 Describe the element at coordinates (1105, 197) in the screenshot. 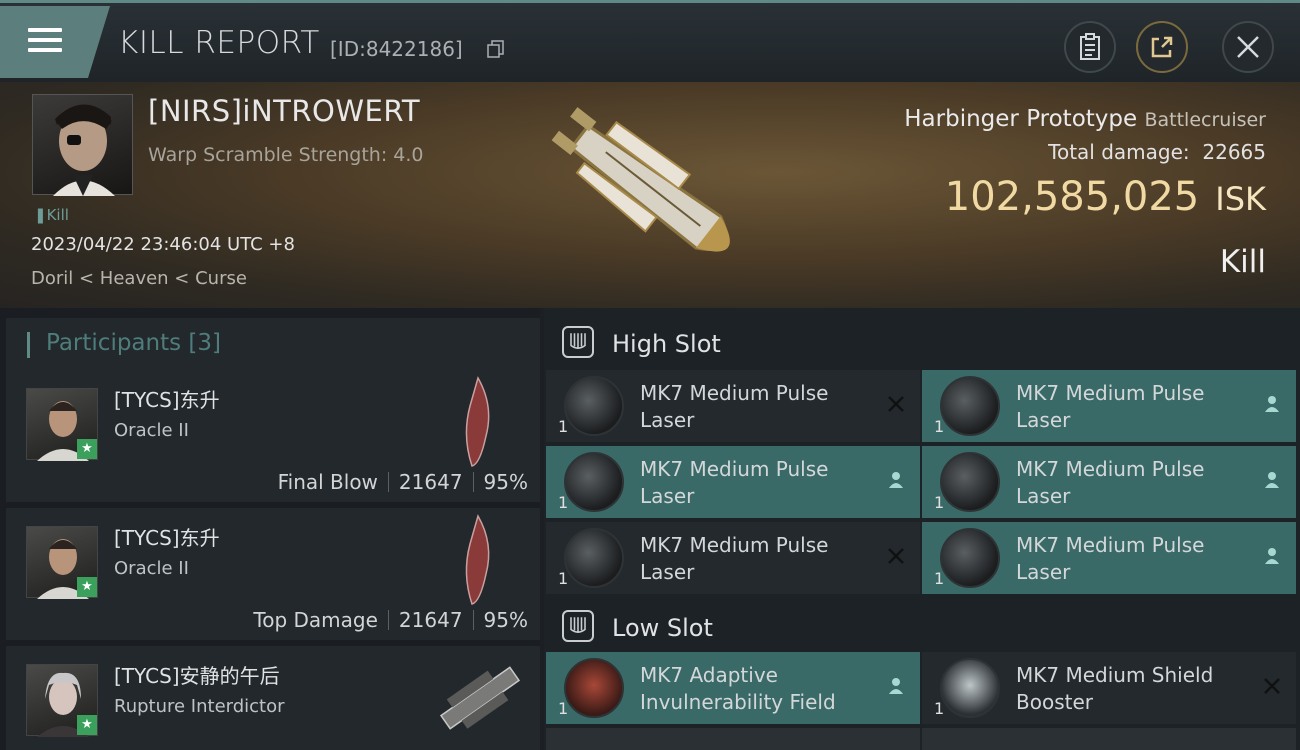

I see `isk-value: 102,585,025 ISK` at that location.